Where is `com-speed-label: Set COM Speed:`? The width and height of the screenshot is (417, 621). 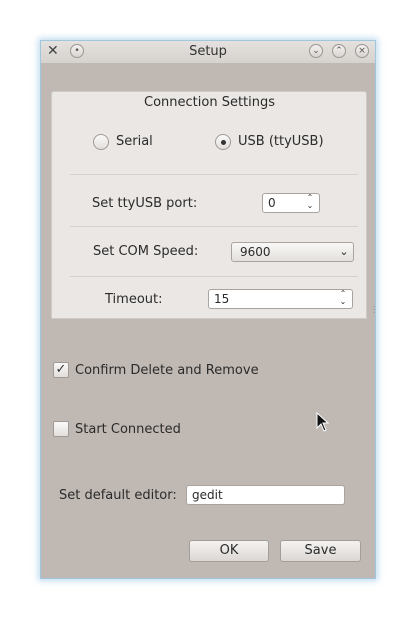 com-speed-label: Set COM Speed: is located at coordinates (146, 251).